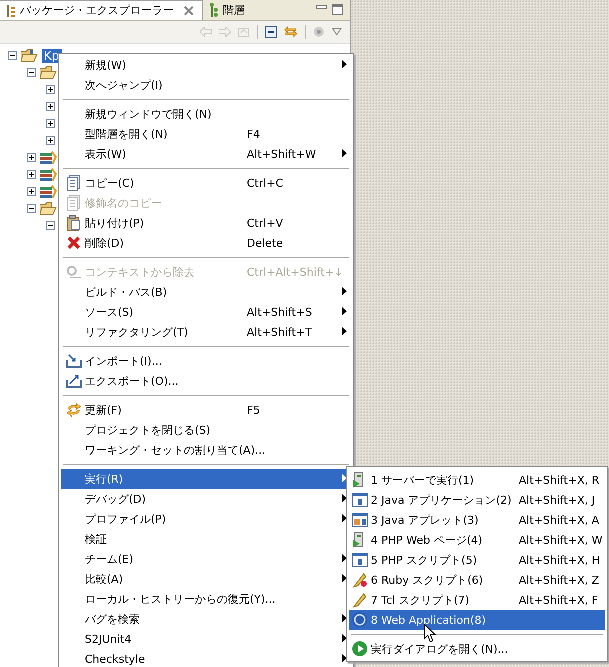  Describe the element at coordinates (74, 361) in the screenshot. I see `import-icon` at that location.